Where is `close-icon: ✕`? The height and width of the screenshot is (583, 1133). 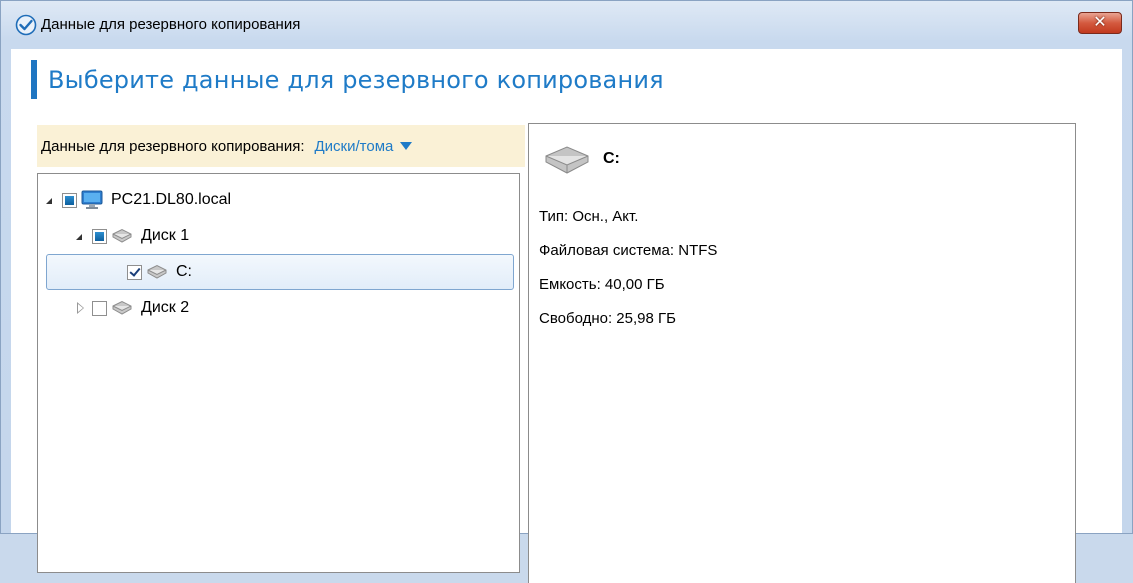
close-icon: ✕ is located at coordinates (1100, 22).